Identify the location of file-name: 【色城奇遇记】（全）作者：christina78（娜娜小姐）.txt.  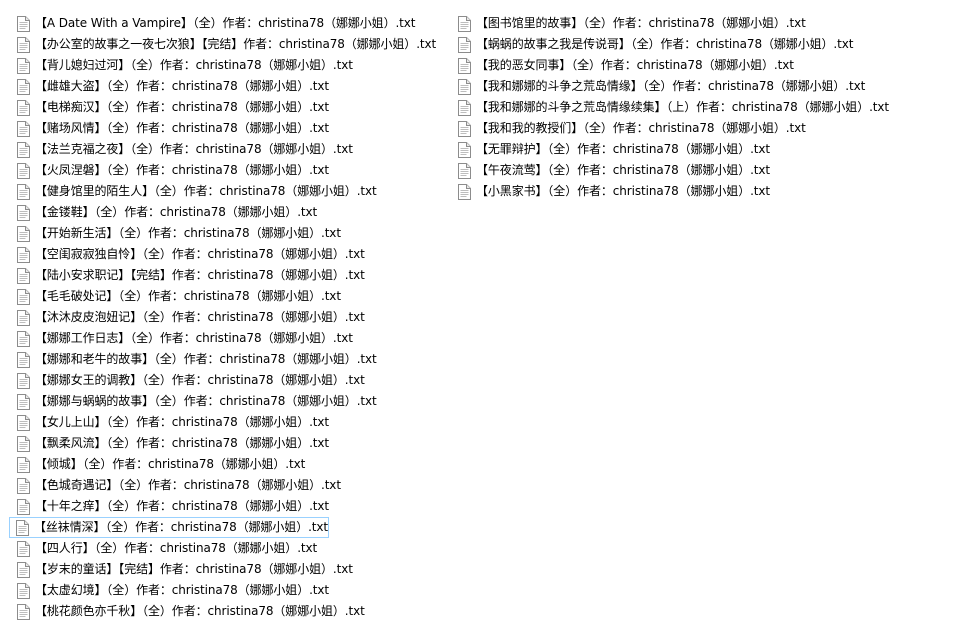
(188, 485).